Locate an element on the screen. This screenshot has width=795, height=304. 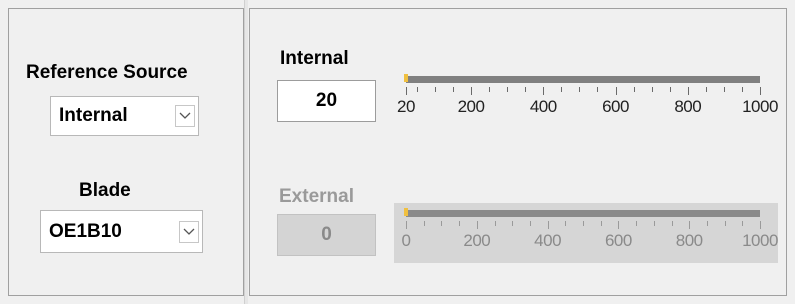
reference-source-label: Reference Source is located at coordinates (107, 72).